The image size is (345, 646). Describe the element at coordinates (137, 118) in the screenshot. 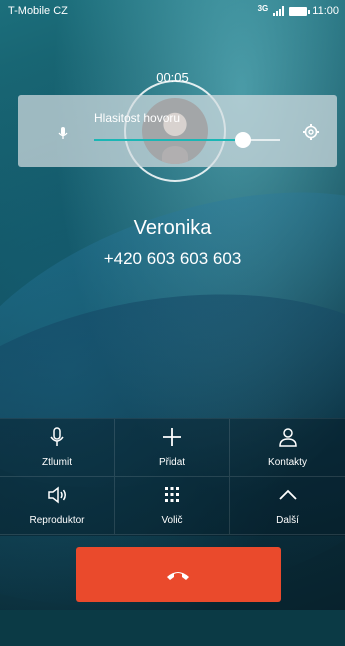

I see `volume-title: Hlasitost hovoru` at that location.